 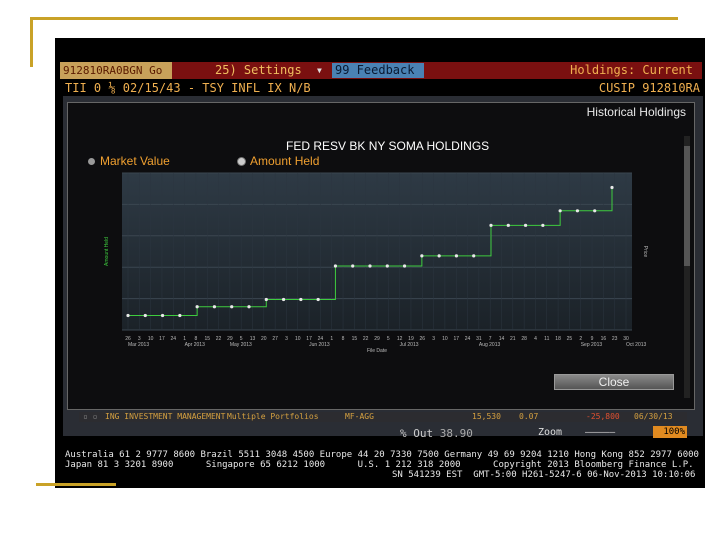 I want to click on y2-axis-title: Price, so click(x=645, y=252).